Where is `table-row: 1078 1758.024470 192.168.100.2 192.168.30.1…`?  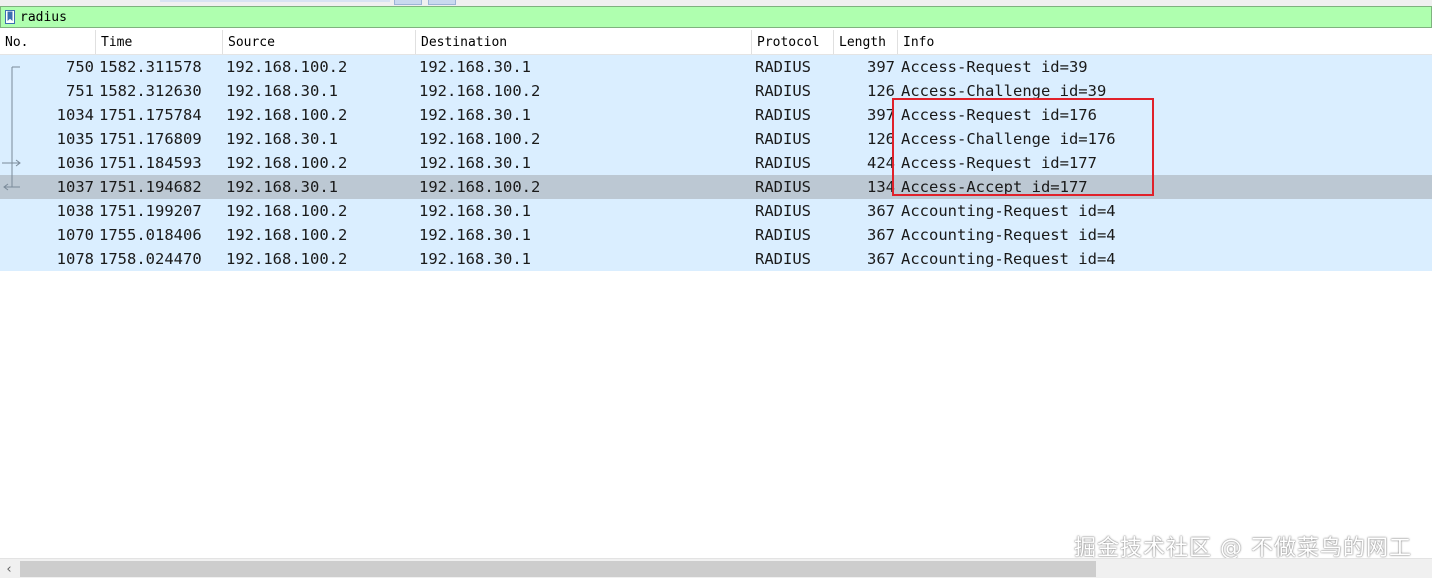
table-row: 1078 1758.024470 192.168.100.2 192.168.30.1… is located at coordinates (716, 259).